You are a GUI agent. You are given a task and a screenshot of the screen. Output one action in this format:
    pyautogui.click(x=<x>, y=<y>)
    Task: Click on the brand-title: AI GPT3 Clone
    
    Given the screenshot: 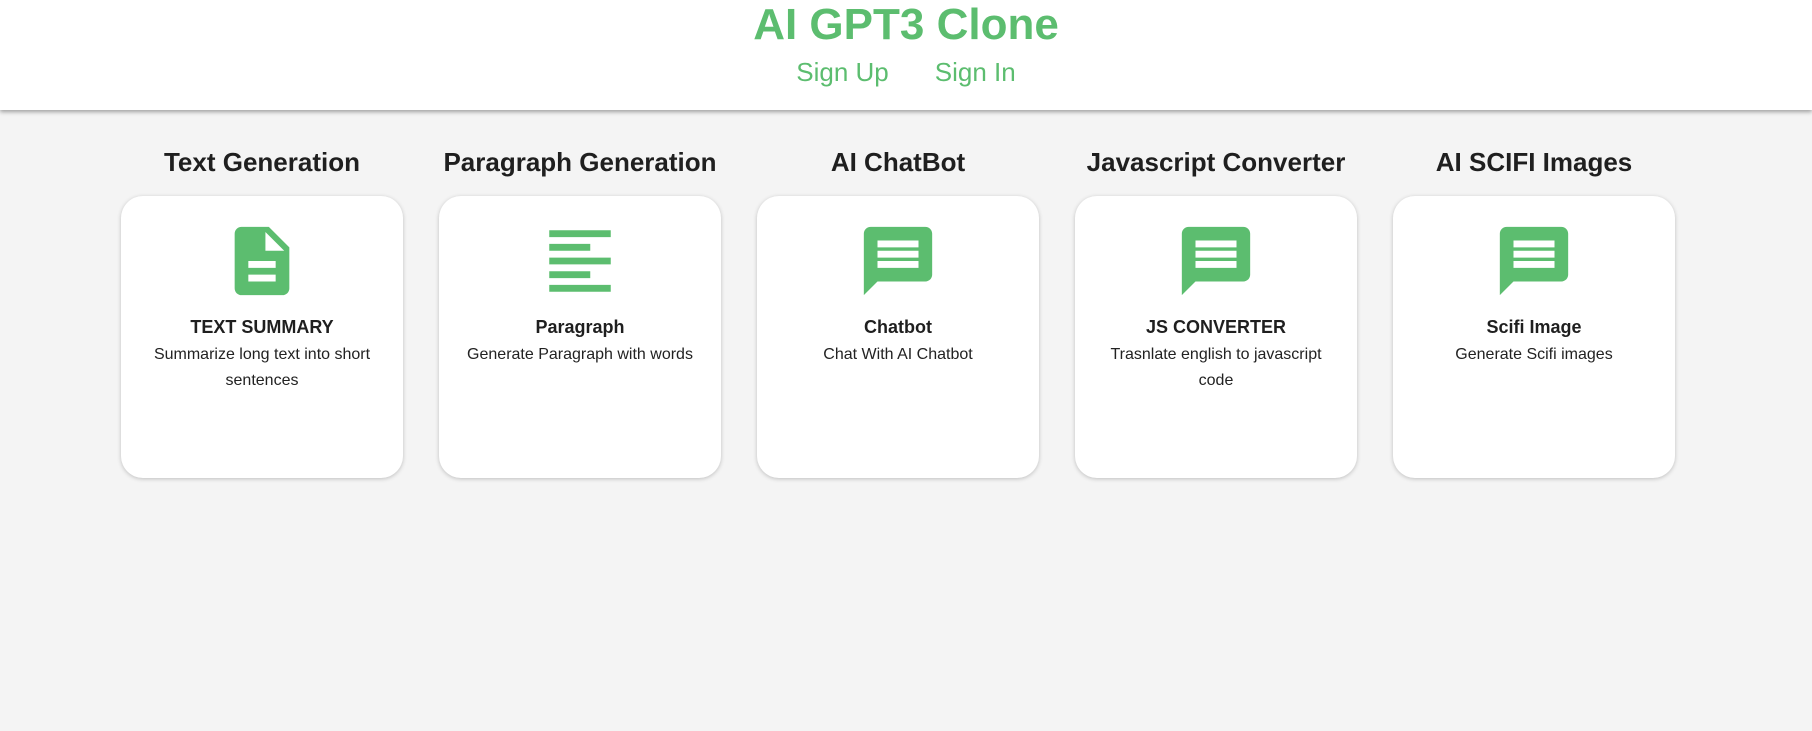 What is the action you would take?
    pyautogui.click(x=906, y=25)
    